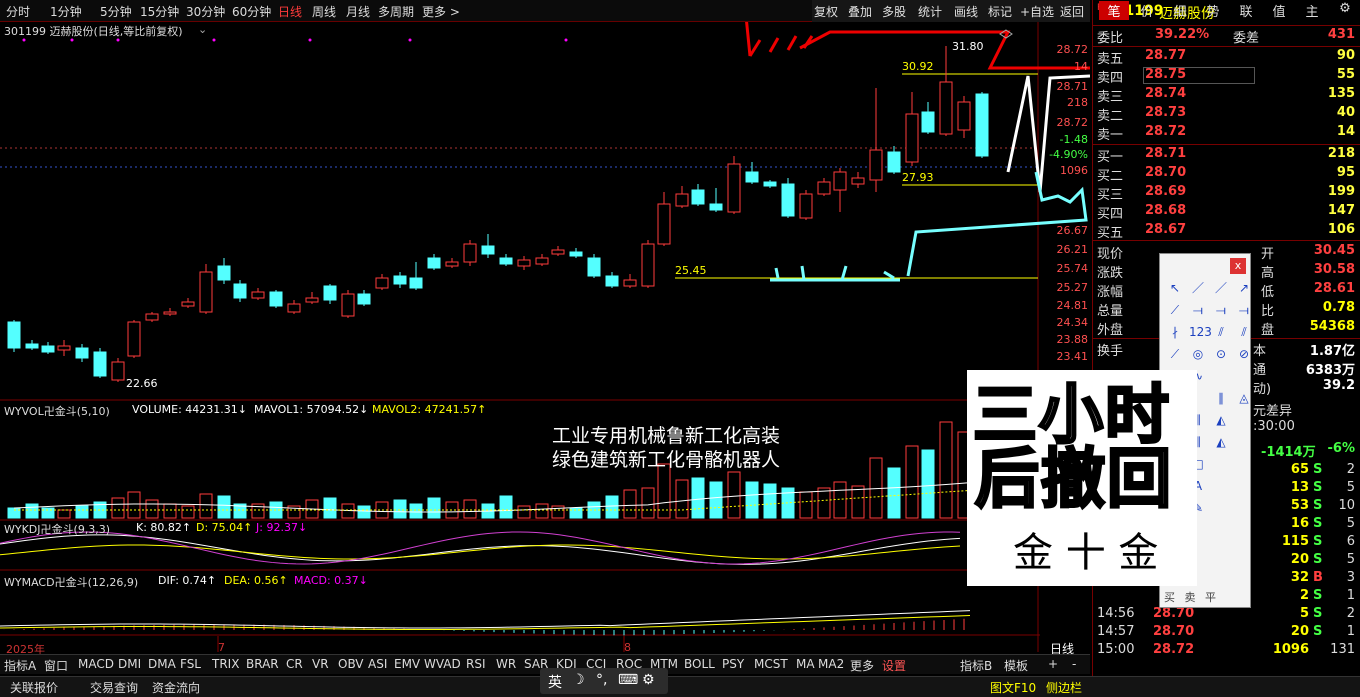 The width and height of the screenshot is (1360, 697). What do you see at coordinates (805, 664) in the screenshot?
I see `indicator-tab: MA` at bounding box center [805, 664].